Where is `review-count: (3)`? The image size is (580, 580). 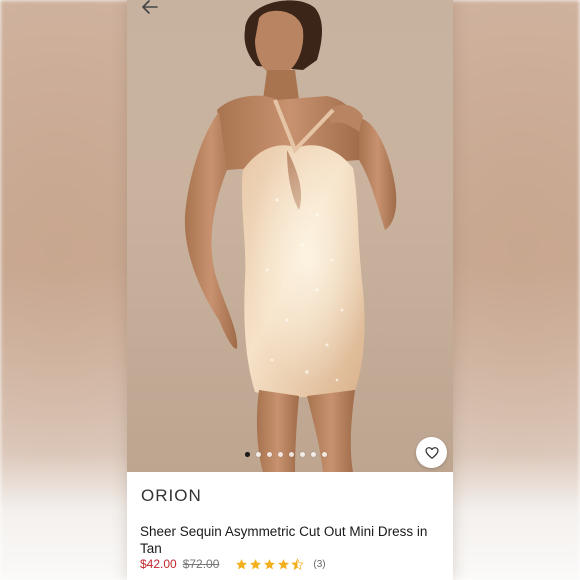 review-count: (3) is located at coordinates (319, 564).